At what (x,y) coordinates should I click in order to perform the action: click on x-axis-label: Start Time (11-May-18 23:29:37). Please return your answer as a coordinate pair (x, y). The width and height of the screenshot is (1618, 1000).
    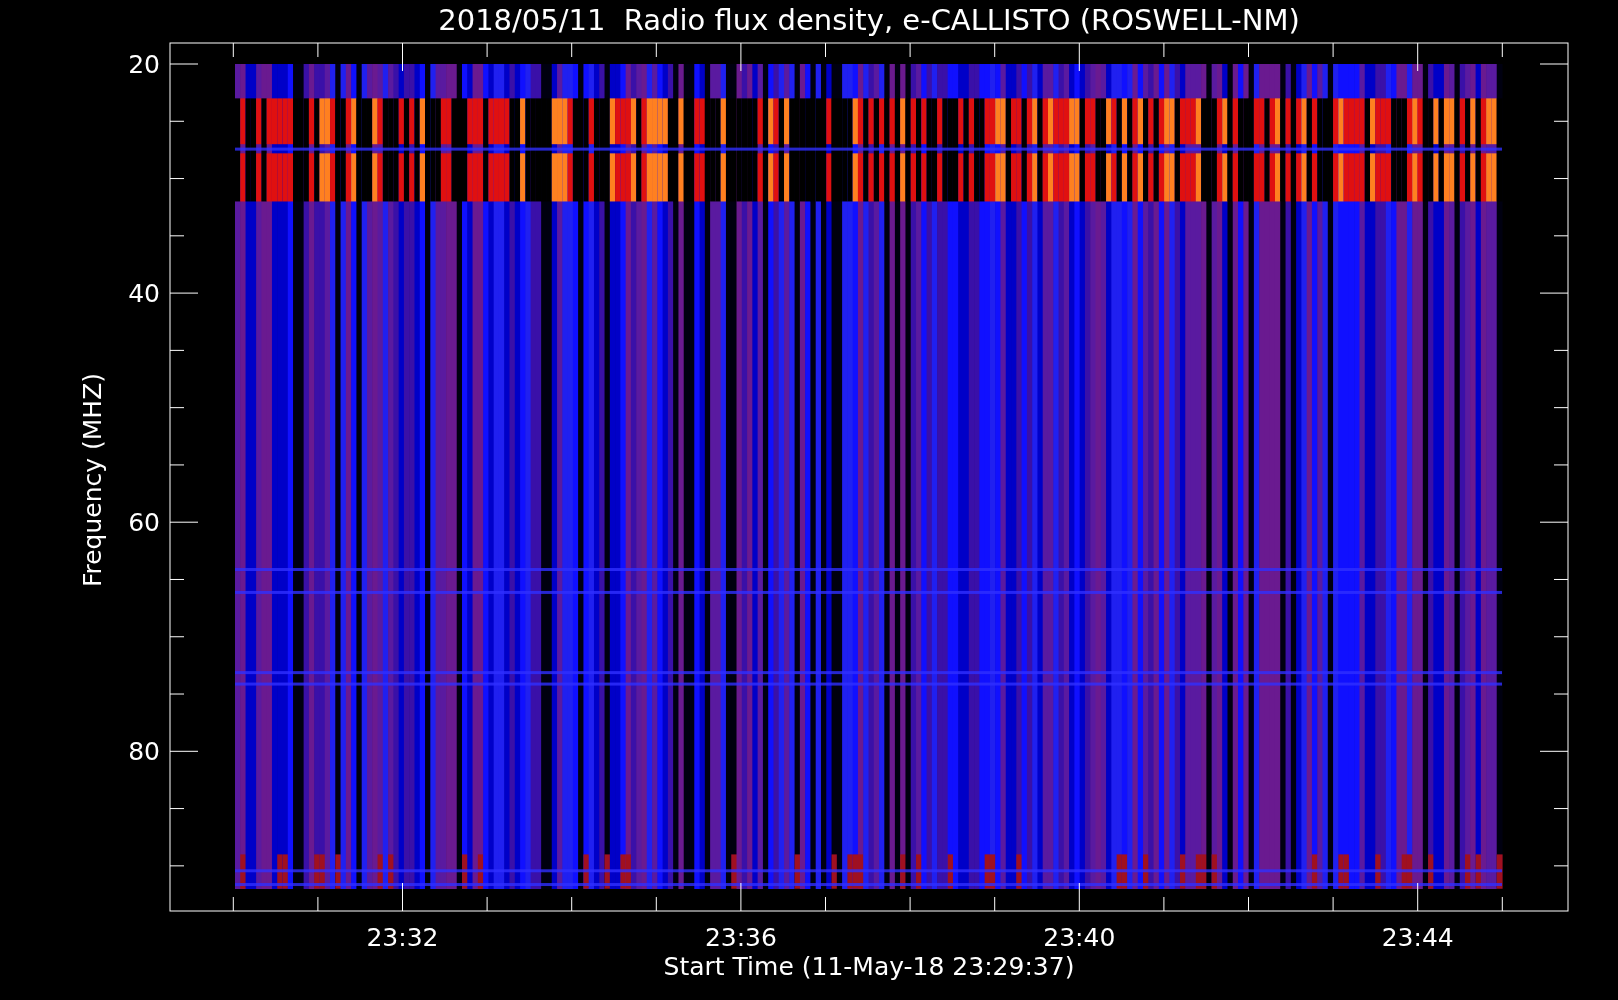
    Looking at the image, I should click on (869, 966).